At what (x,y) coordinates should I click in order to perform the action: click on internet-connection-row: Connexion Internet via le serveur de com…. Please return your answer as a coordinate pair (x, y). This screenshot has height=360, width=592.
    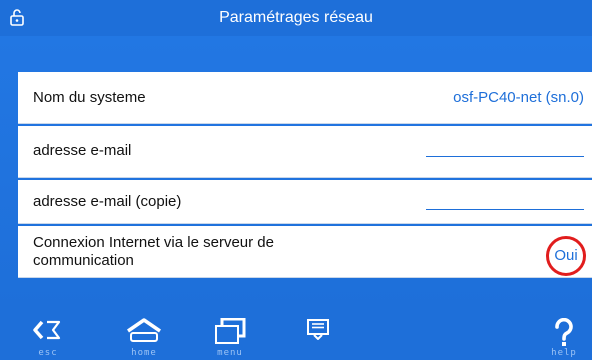
    Looking at the image, I should click on (305, 252).